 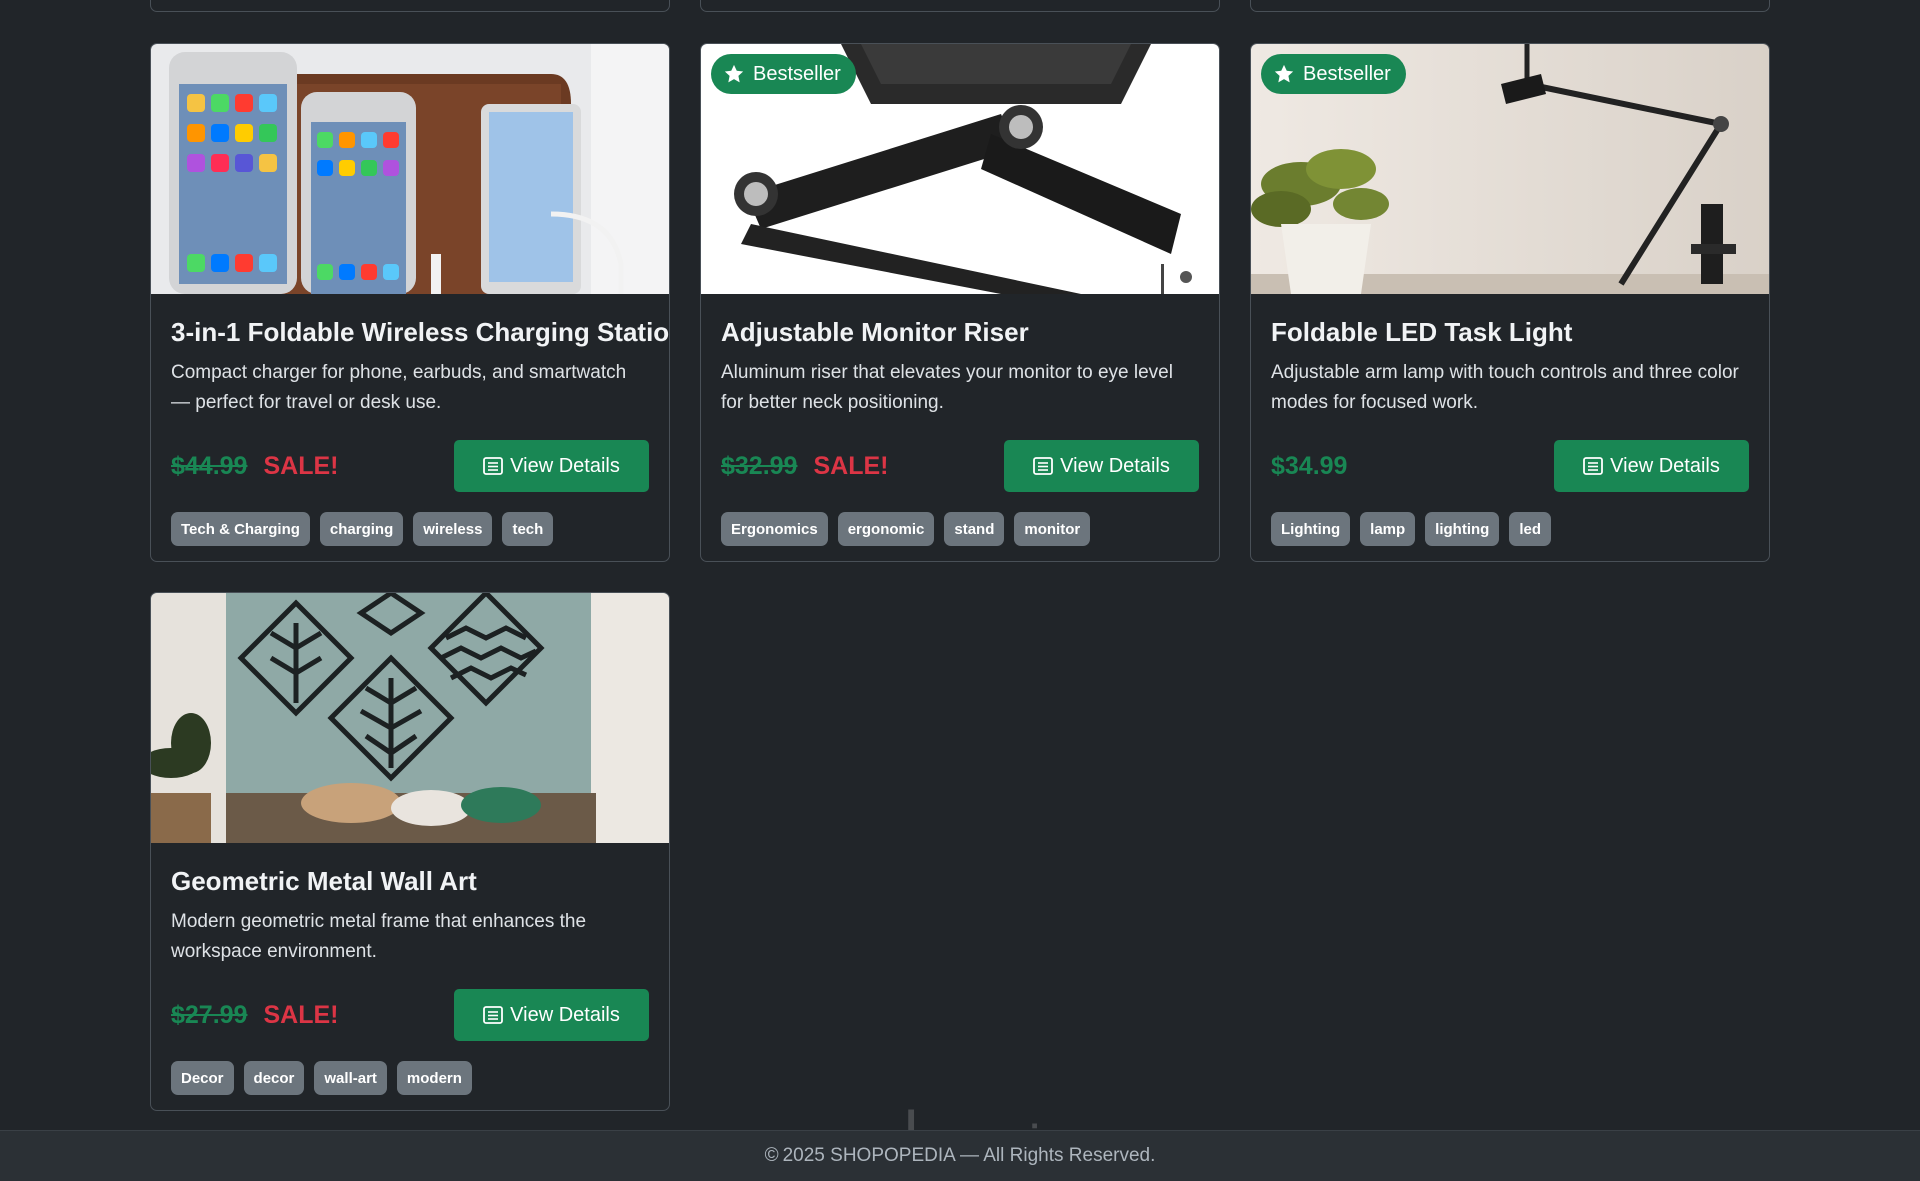 What do you see at coordinates (434, 1078) in the screenshot?
I see `tag: modern` at bounding box center [434, 1078].